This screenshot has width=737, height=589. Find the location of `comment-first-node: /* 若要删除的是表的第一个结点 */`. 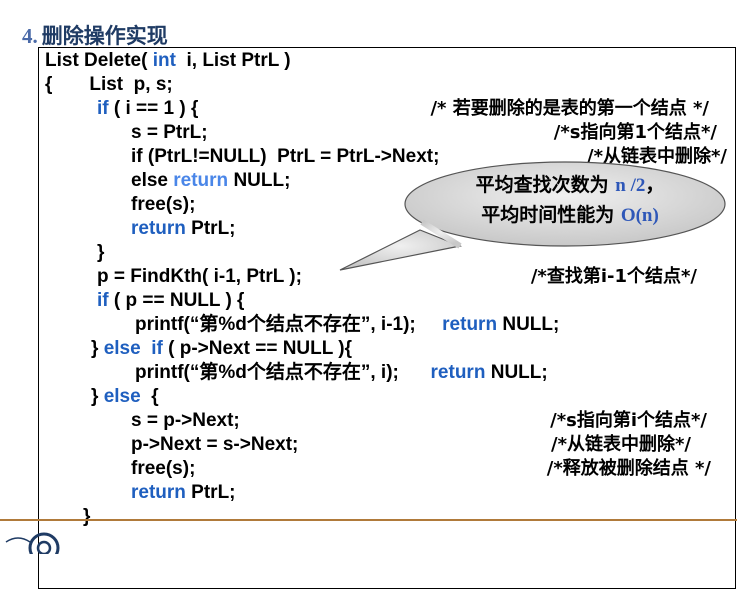

comment-first-node: /* 若要删除的是表的第一个结点 */ is located at coordinates (569, 108).